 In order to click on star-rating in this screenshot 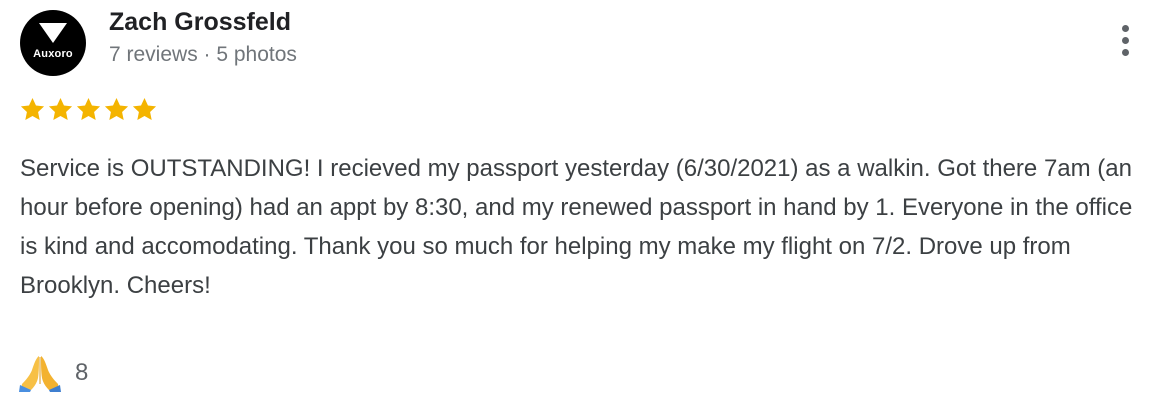, I will do `click(88, 110)`.